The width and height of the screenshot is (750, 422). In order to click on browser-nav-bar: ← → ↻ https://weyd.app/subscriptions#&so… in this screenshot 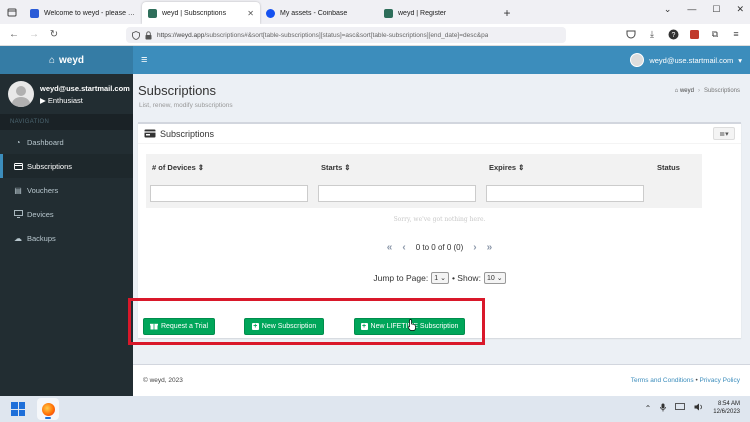, I will do `click(375, 35)`.